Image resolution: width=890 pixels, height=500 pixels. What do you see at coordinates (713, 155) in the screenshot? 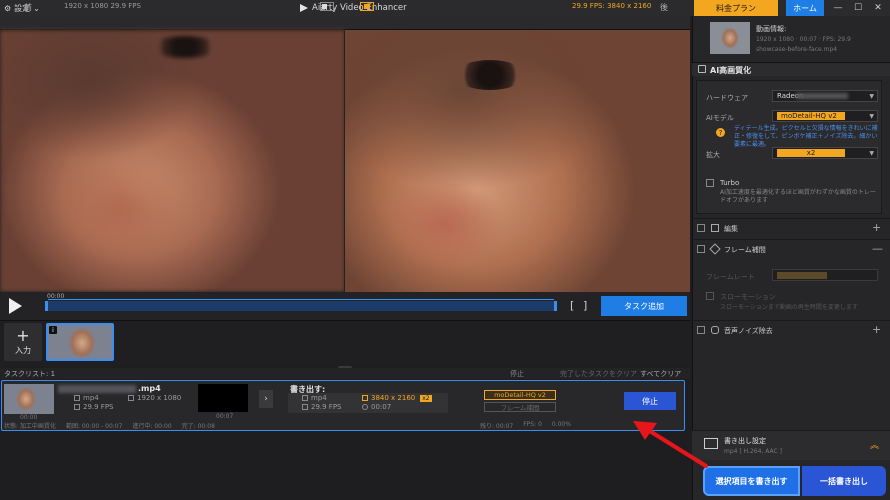
I see `upscale-label: 拡大` at bounding box center [713, 155].